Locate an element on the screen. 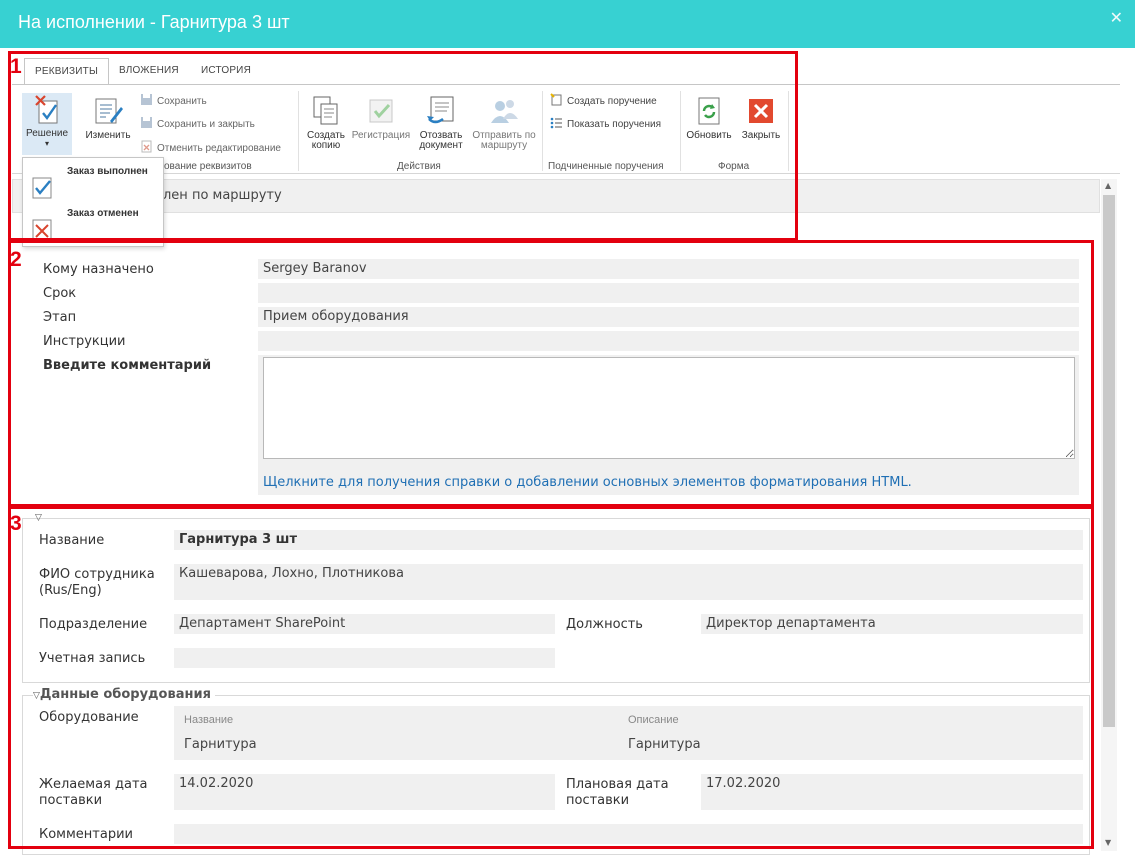 This screenshot has height=855, width=1135. cross-icon is located at coordinates (42, 230).